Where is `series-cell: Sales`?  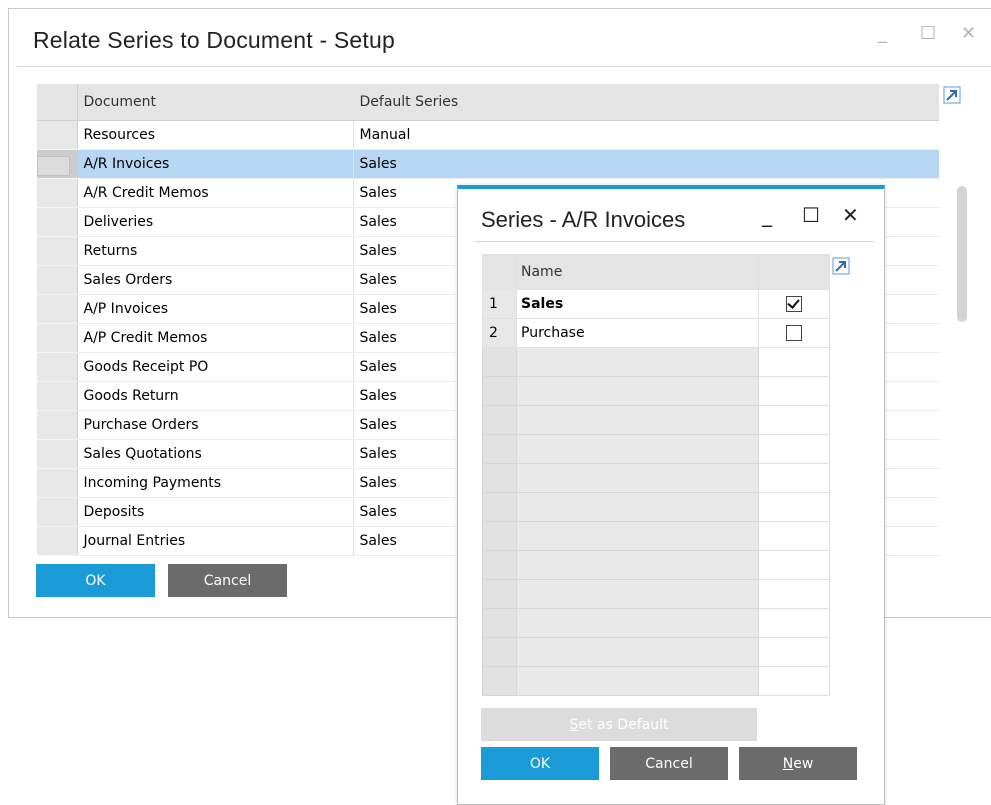 series-cell: Sales is located at coordinates (646, 164).